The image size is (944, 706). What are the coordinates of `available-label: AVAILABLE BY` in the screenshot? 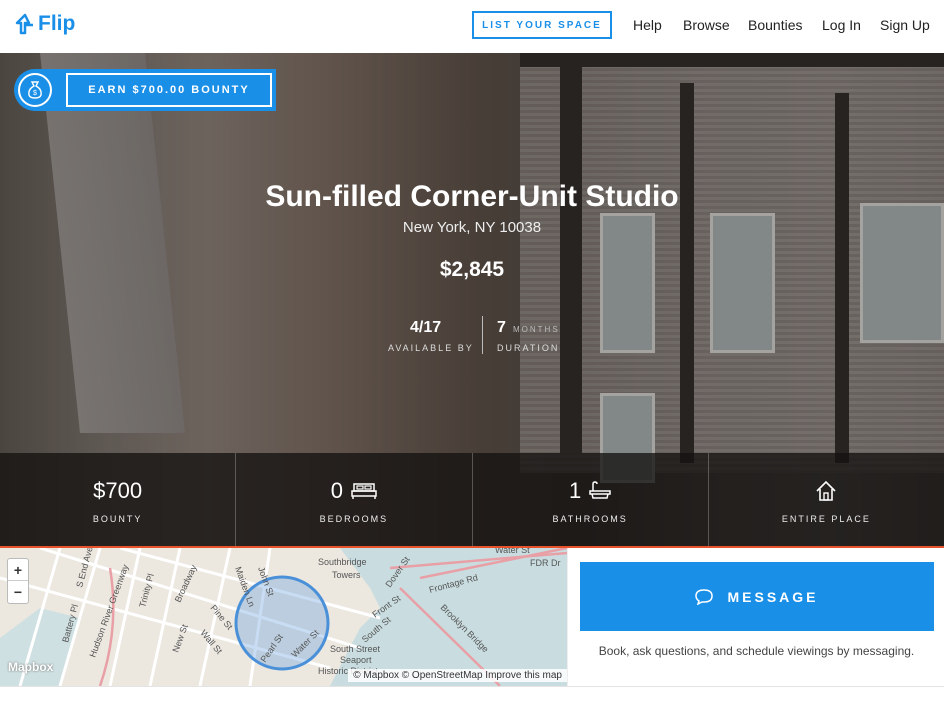 It's located at (431, 348).